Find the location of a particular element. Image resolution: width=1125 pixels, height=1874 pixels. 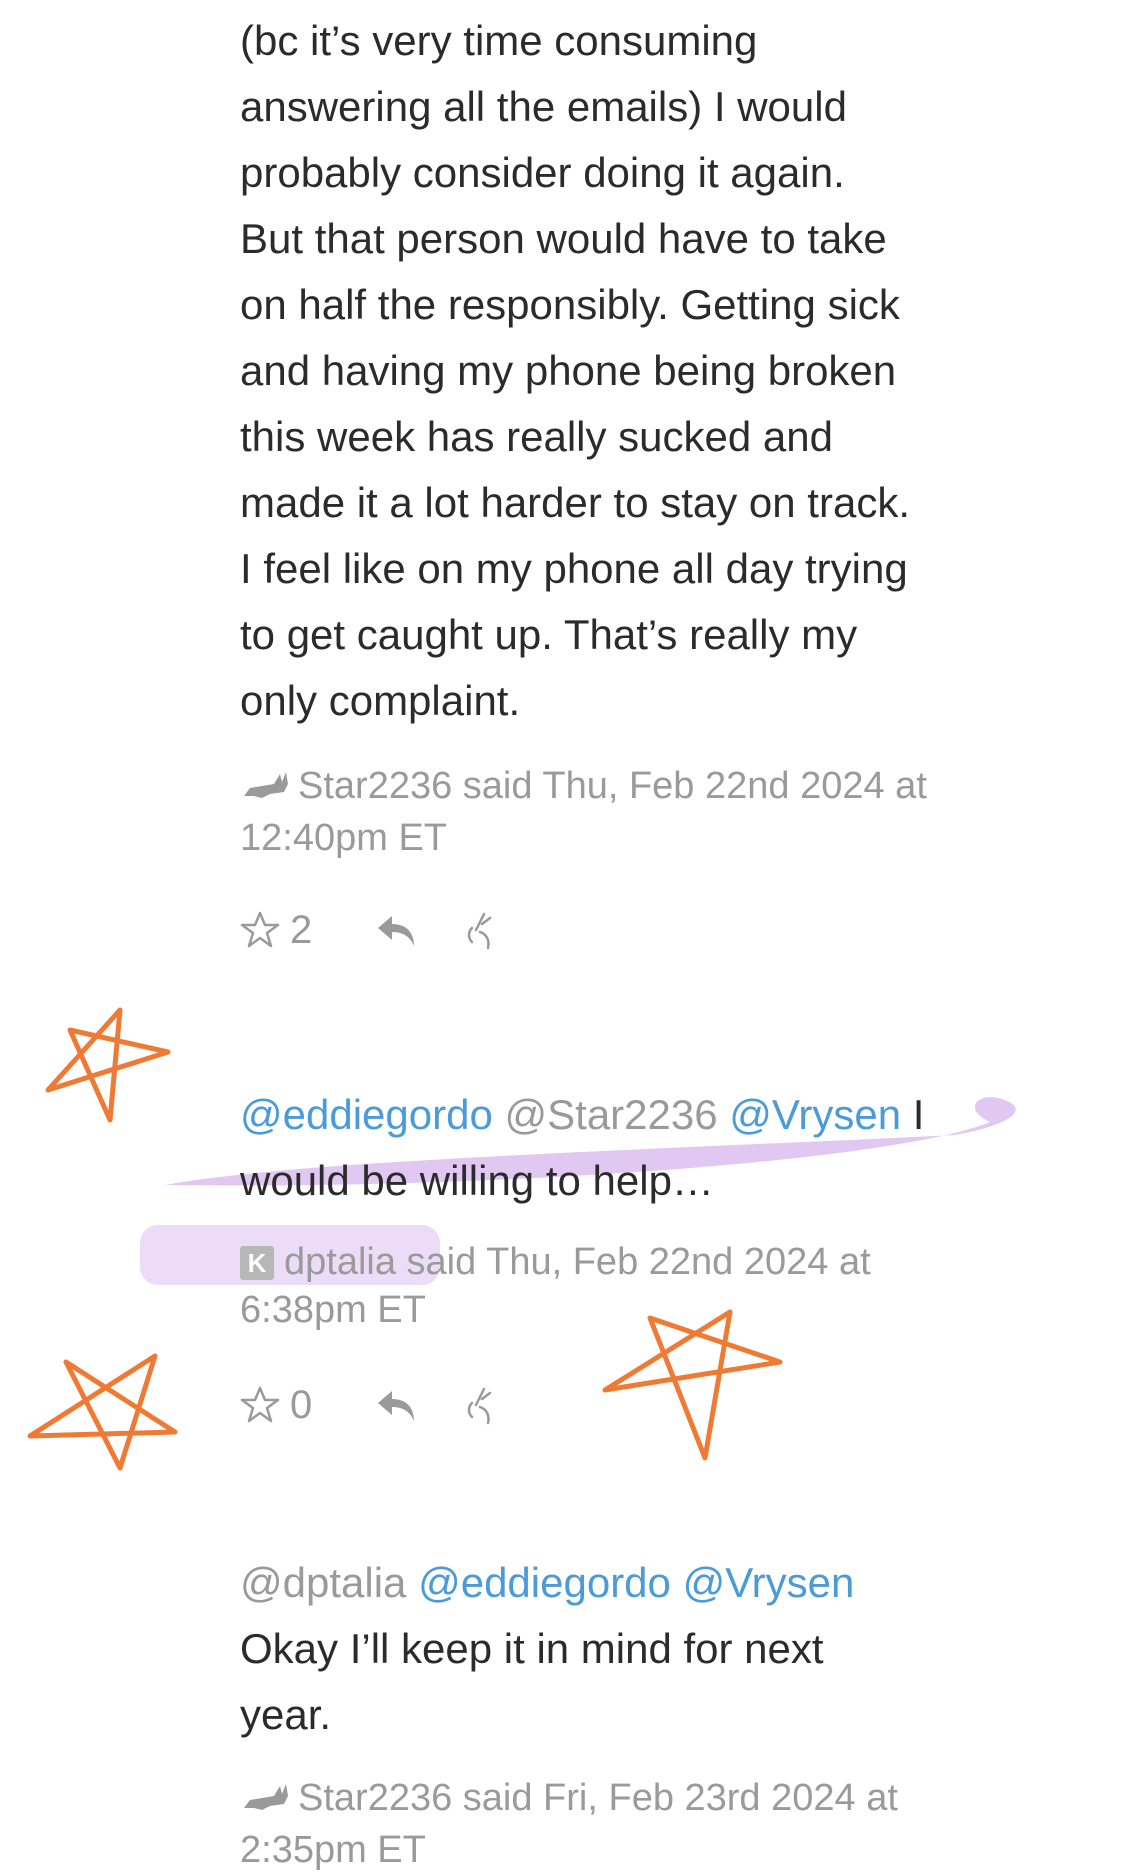

comment-line: made it a lot harder to stay on track. is located at coordinates (575, 502).